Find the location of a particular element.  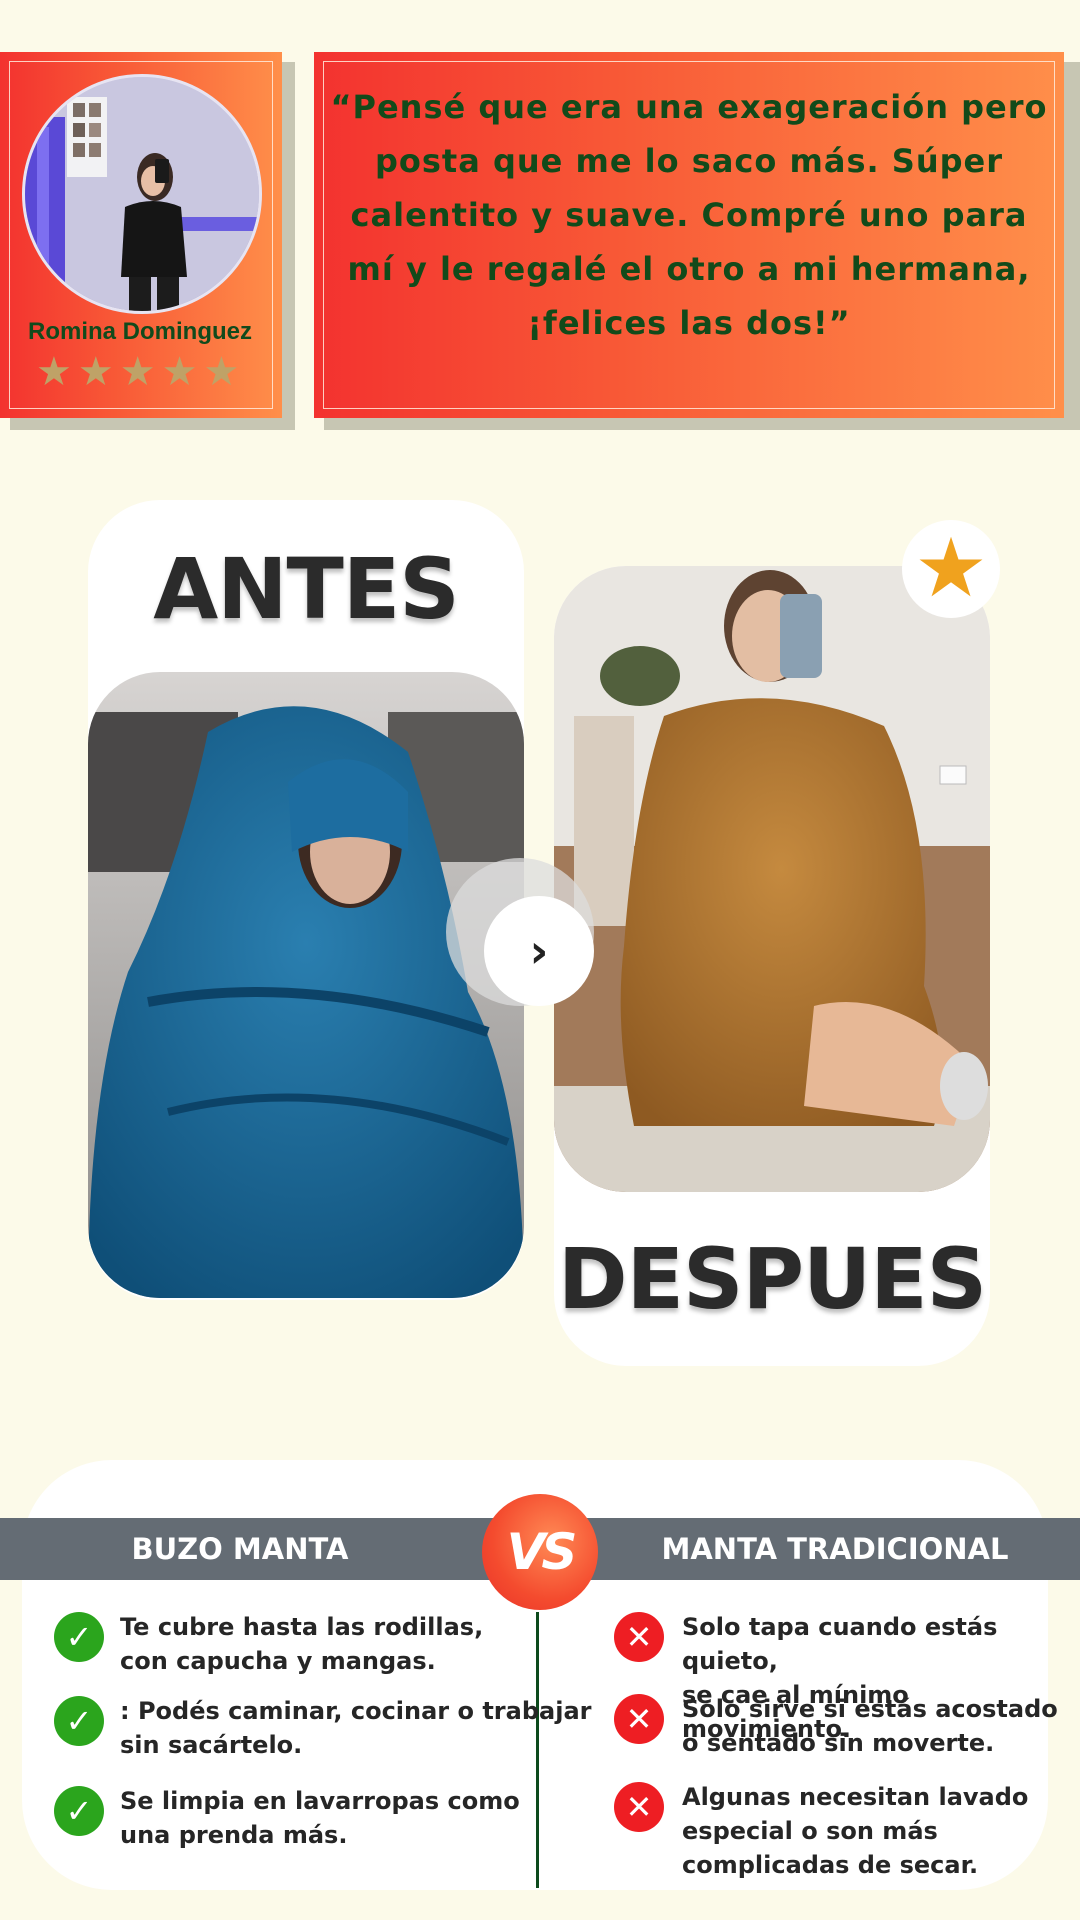

before-label: ANTES is located at coordinates (306, 589).